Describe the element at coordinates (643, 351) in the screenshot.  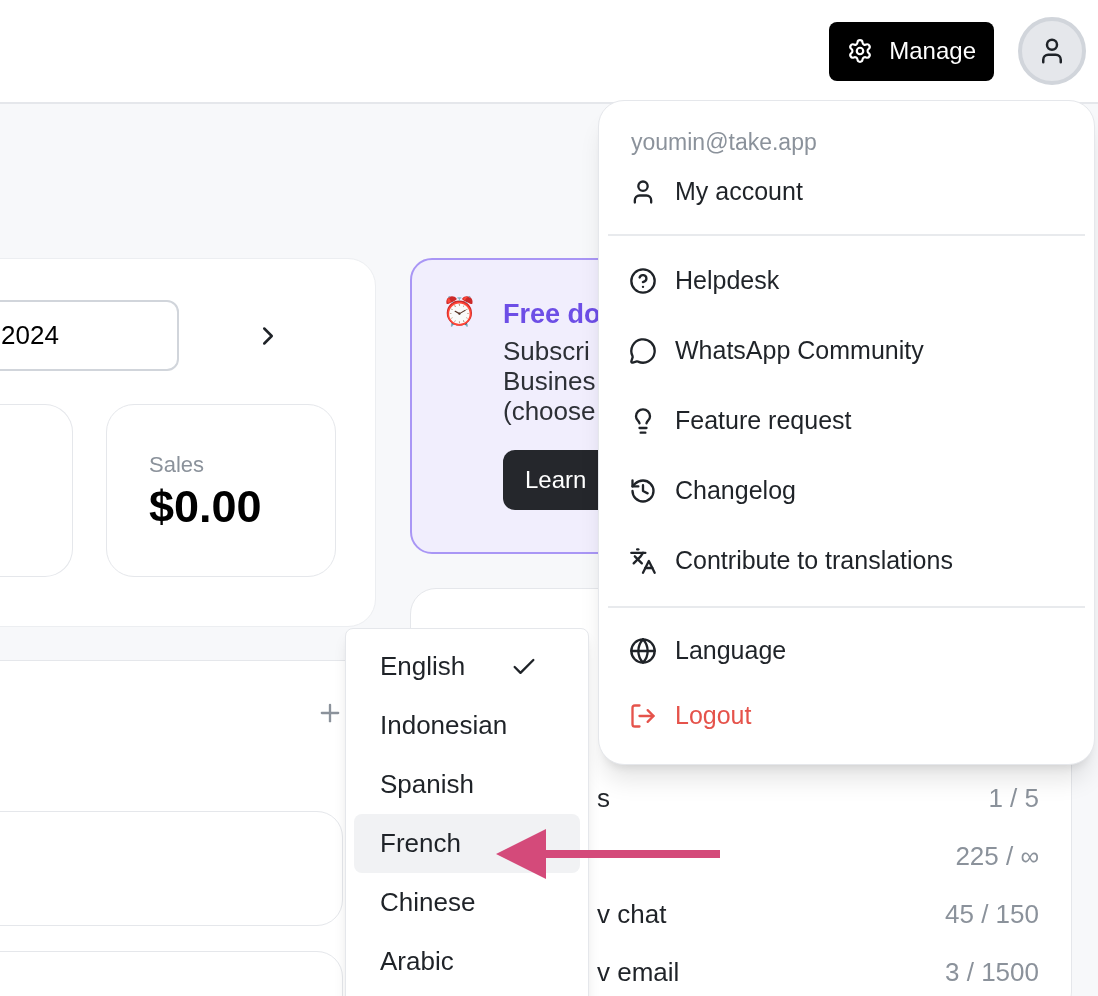
I see `chat-bubble-icon` at that location.